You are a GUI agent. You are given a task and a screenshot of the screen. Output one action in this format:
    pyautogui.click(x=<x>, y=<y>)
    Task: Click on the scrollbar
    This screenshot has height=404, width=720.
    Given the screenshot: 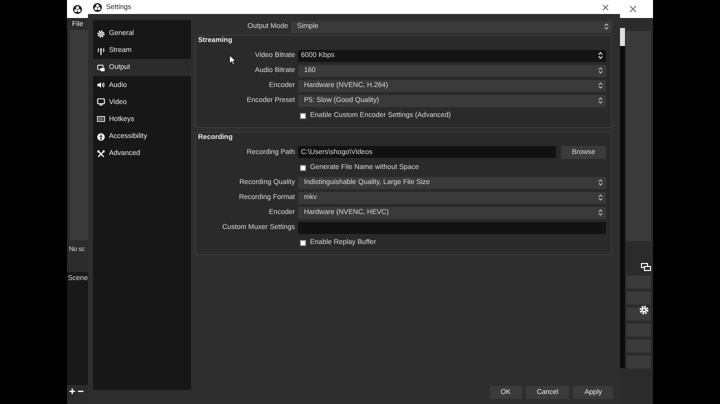 What is the action you would take?
    pyautogui.click(x=622, y=198)
    